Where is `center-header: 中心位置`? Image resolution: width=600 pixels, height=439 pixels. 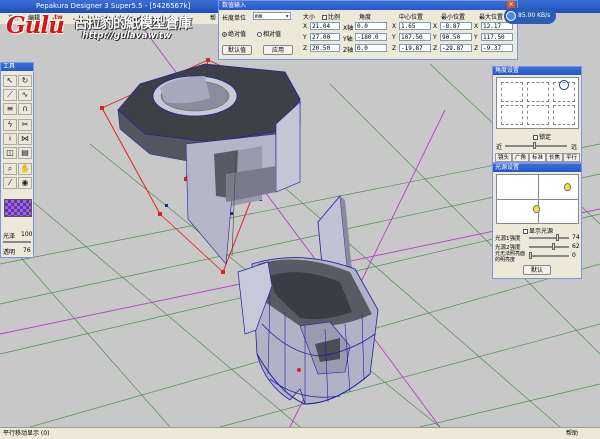 center-header: 中心位置 is located at coordinates (411, 17).